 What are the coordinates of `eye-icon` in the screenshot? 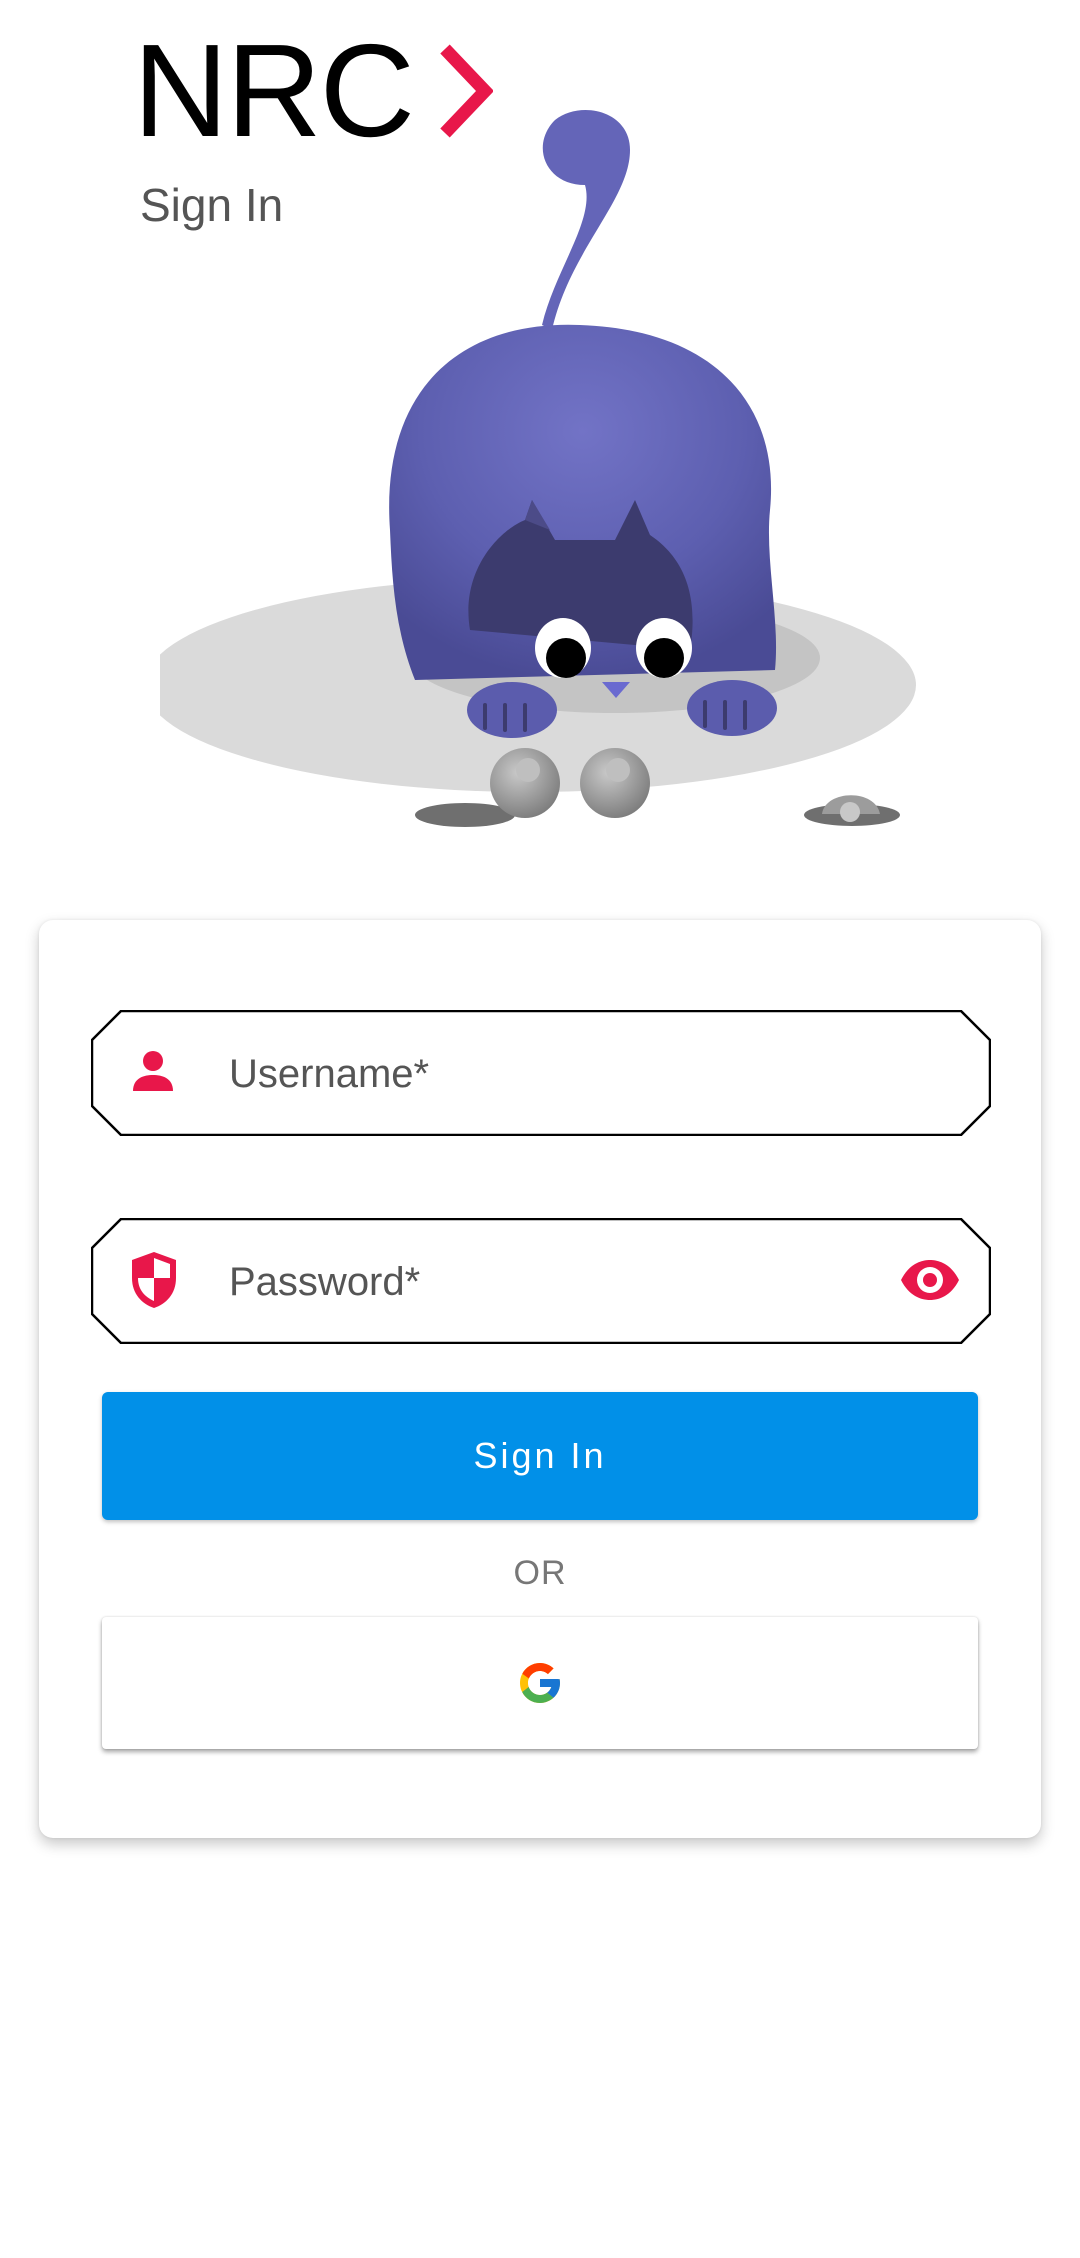 It's located at (930, 1280).